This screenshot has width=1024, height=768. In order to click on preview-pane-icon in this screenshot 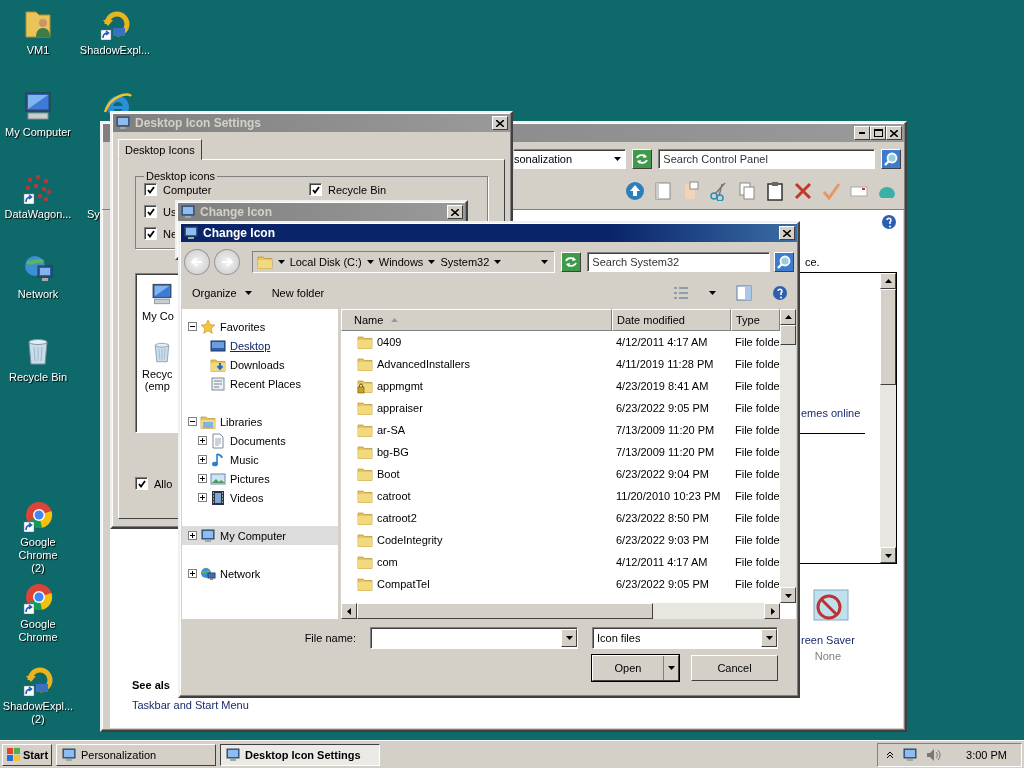, I will do `click(744, 293)`.